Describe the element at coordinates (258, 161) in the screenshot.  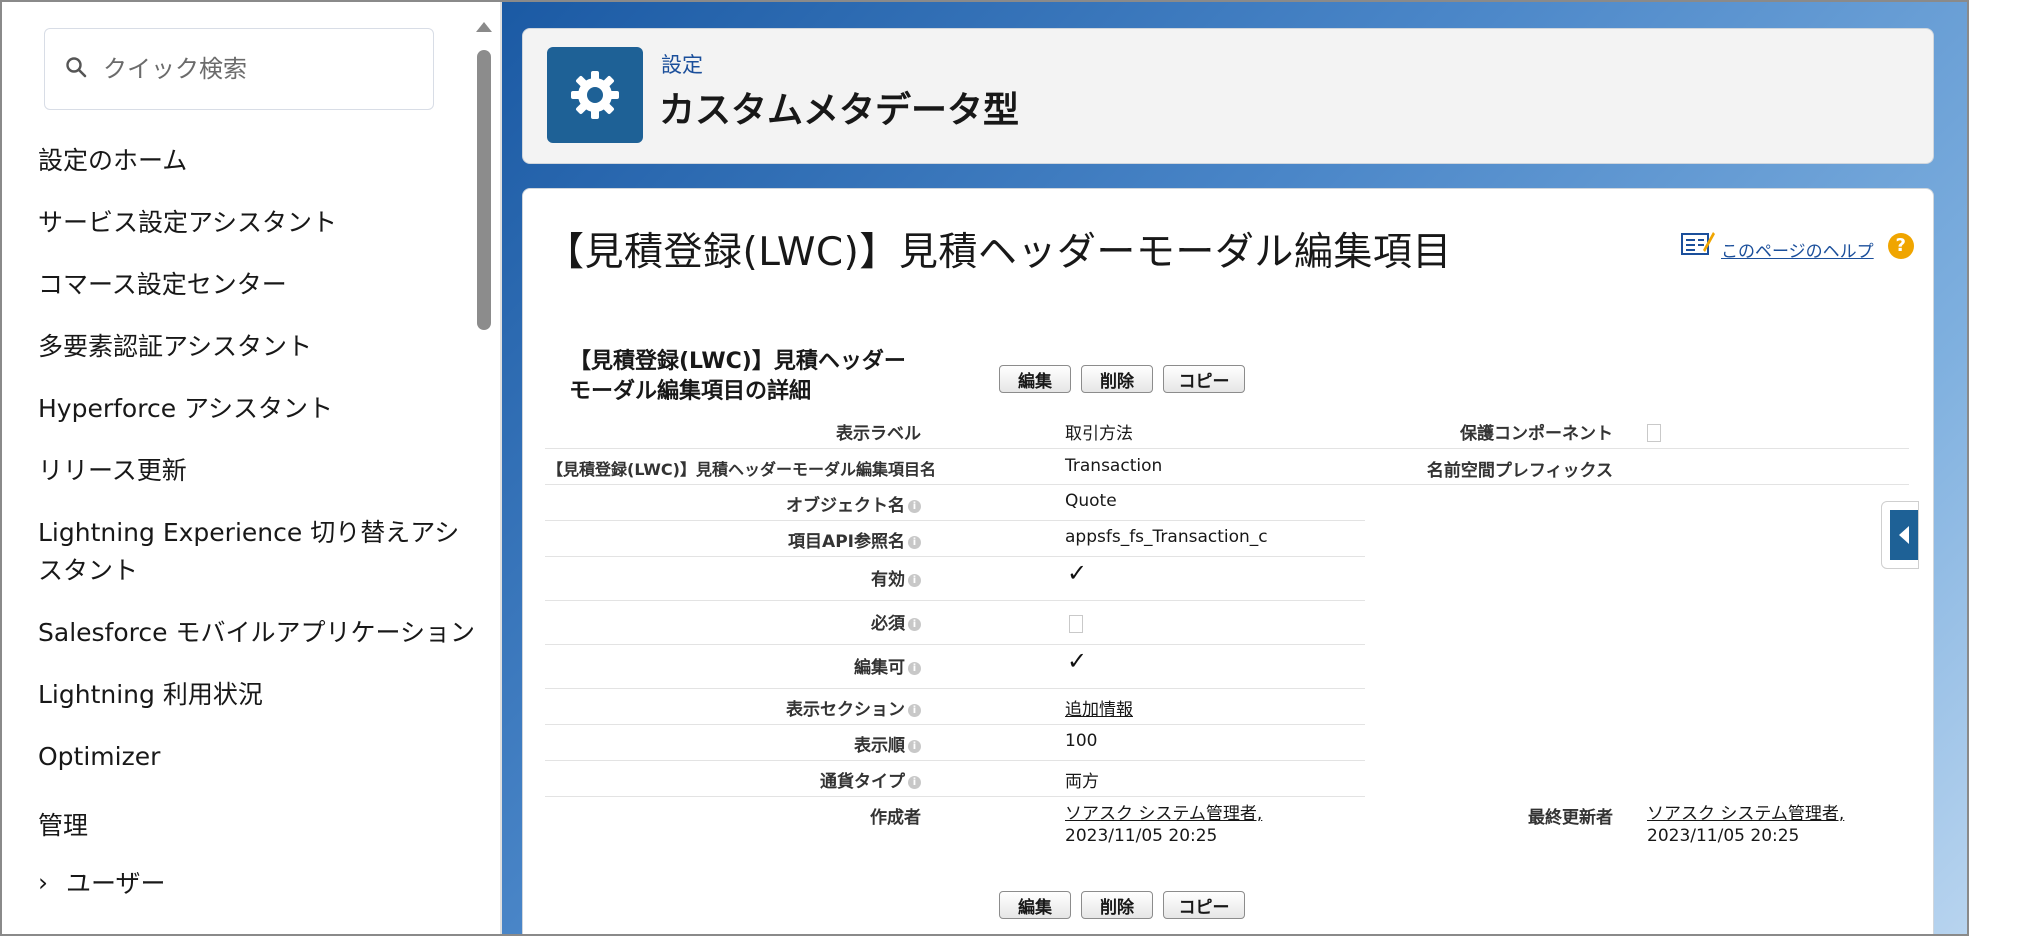
I see `sidebar-item-setup-home: 設定のホーム` at that location.